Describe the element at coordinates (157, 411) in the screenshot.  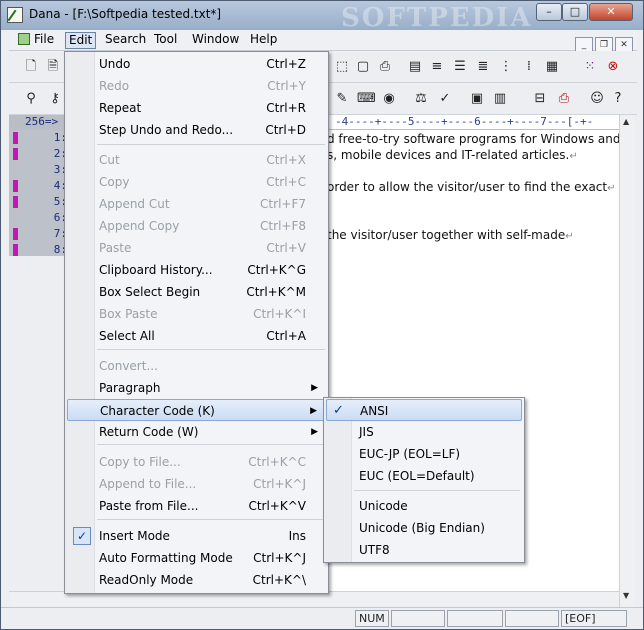
I see `menu-item-label: Character Code (K)` at that location.